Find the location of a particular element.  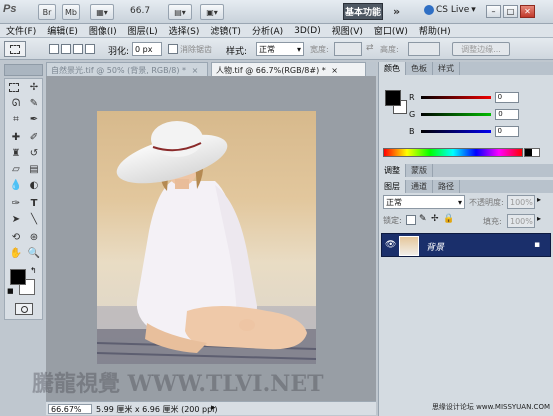

tab-adjustments: 调整 is located at coordinates (392, 170).